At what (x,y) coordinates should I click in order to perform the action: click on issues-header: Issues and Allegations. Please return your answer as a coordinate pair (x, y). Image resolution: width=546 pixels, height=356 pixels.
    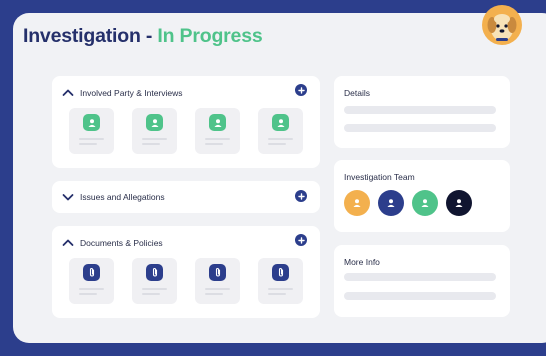
    Looking at the image, I should click on (113, 197).